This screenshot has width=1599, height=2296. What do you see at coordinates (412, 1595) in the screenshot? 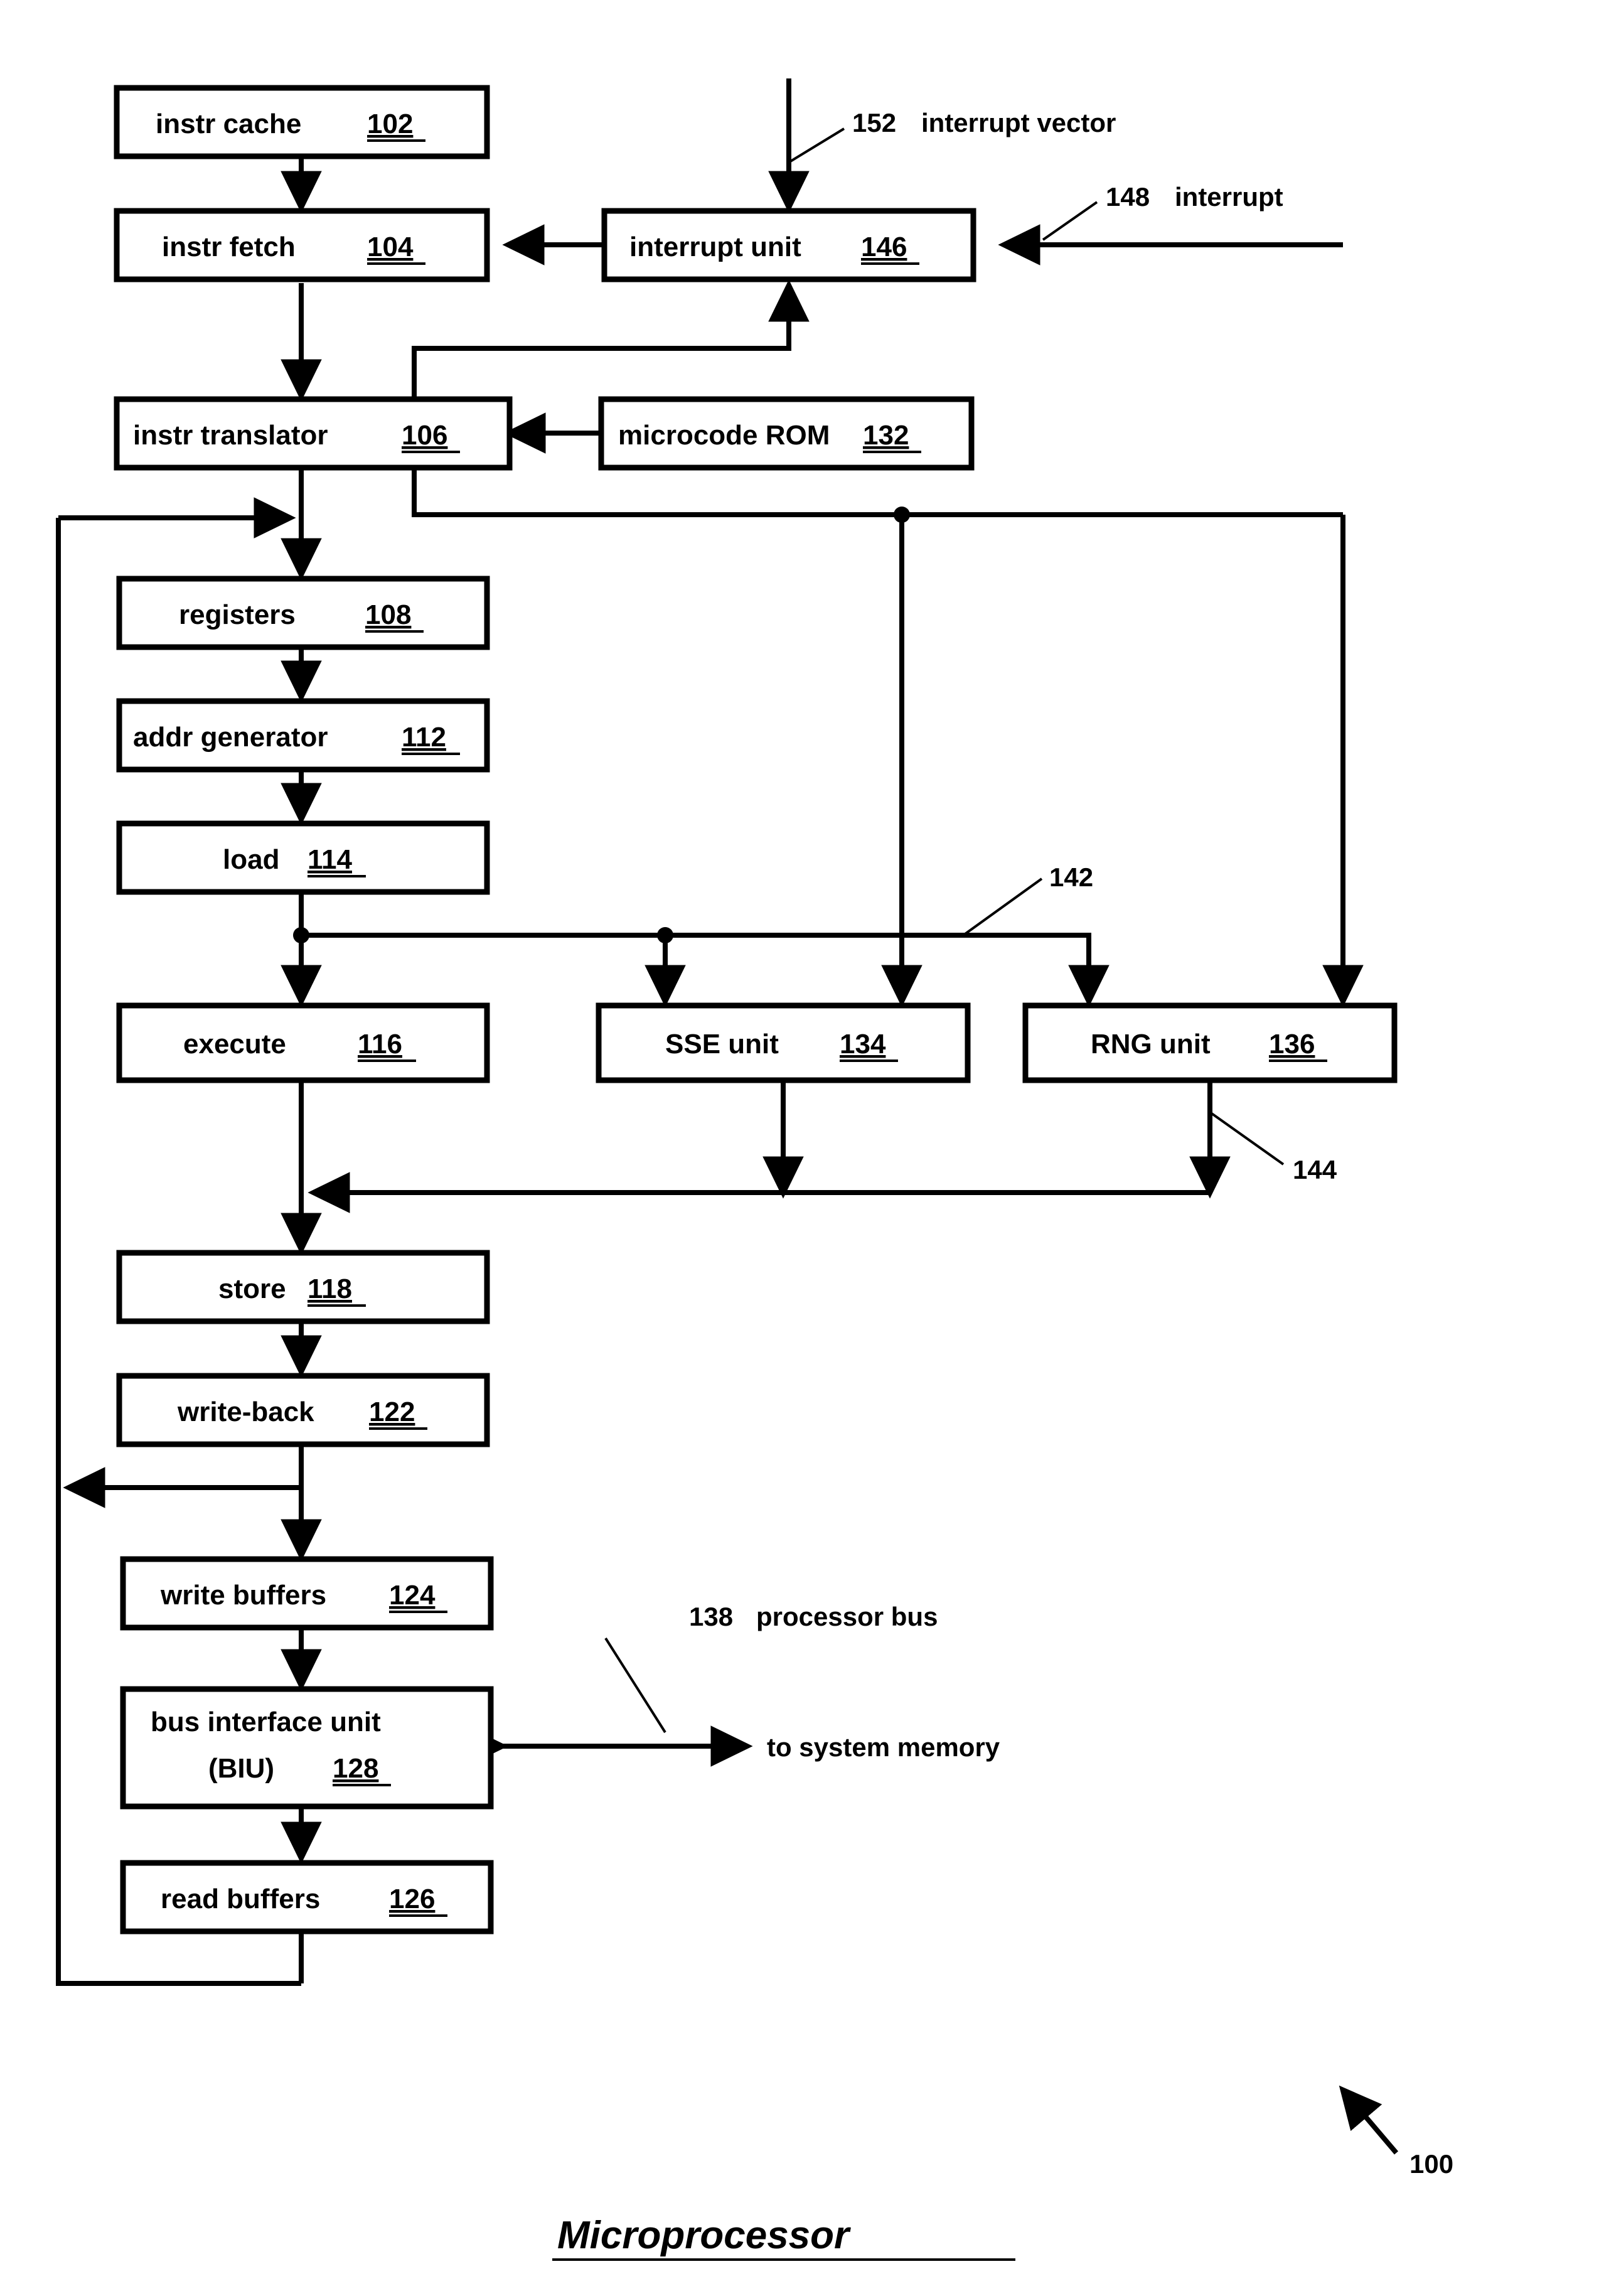
I see `block-num-write-buffers: 124` at bounding box center [412, 1595].